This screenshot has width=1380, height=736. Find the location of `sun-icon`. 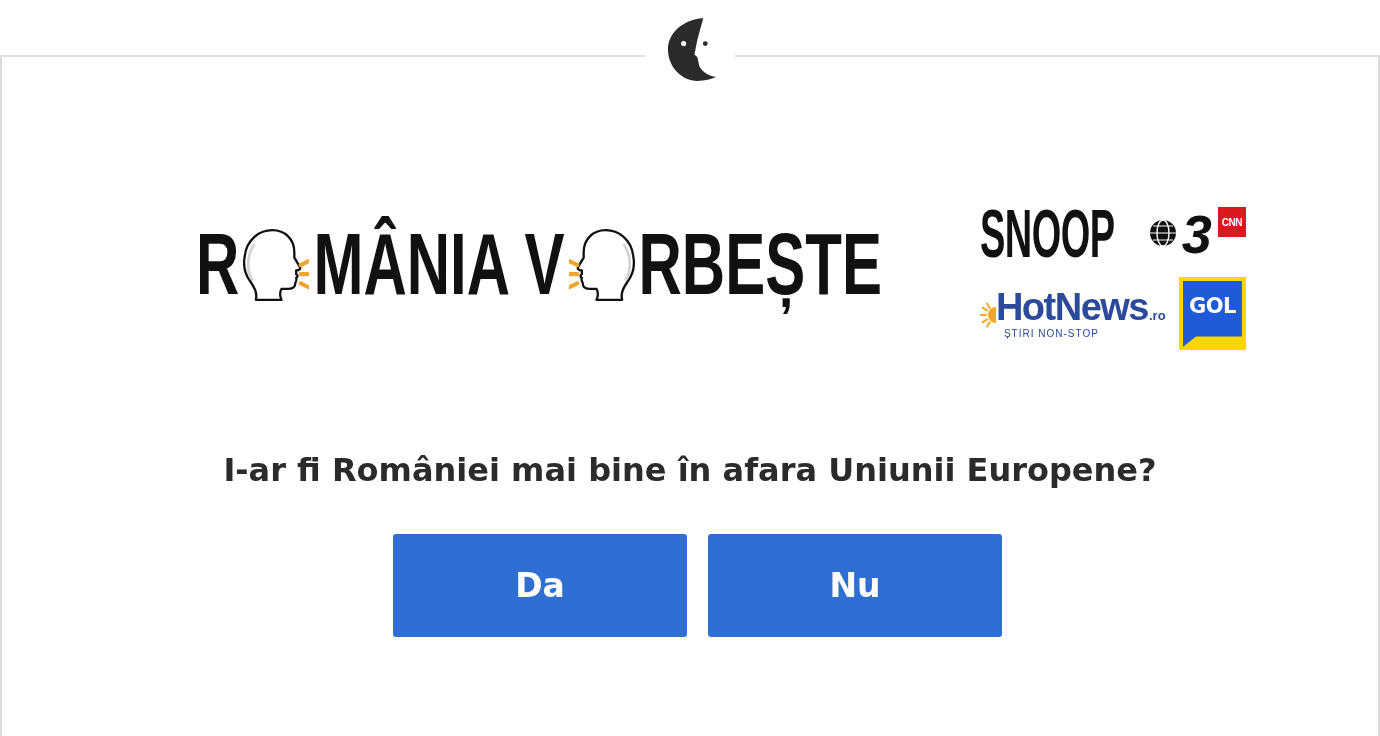

sun-icon is located at coordinates (987, 314).